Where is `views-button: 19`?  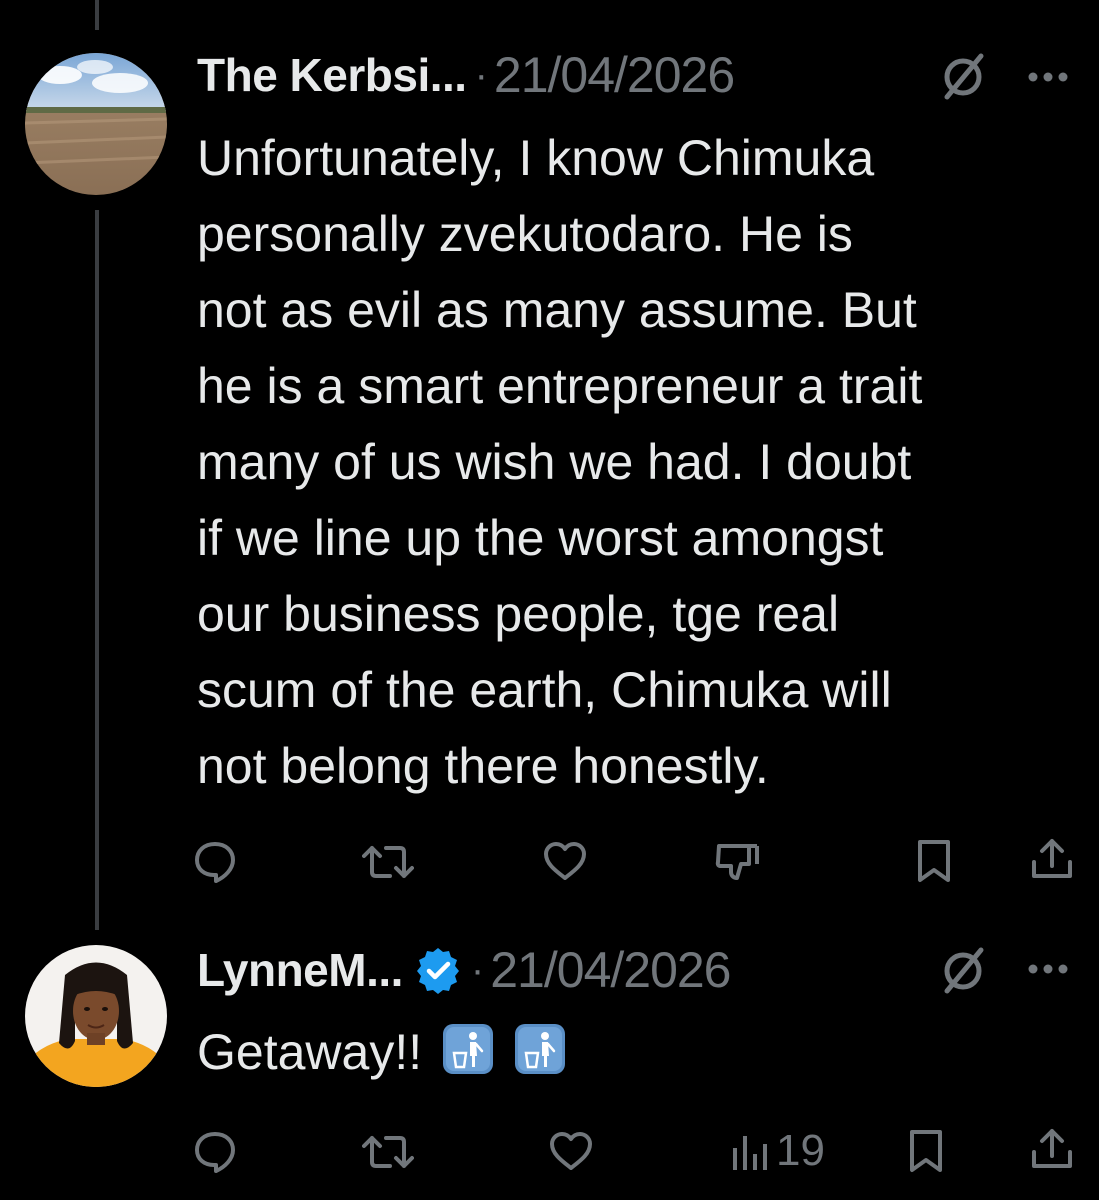 views-button: 19 is located at coordinates (777, 1151).